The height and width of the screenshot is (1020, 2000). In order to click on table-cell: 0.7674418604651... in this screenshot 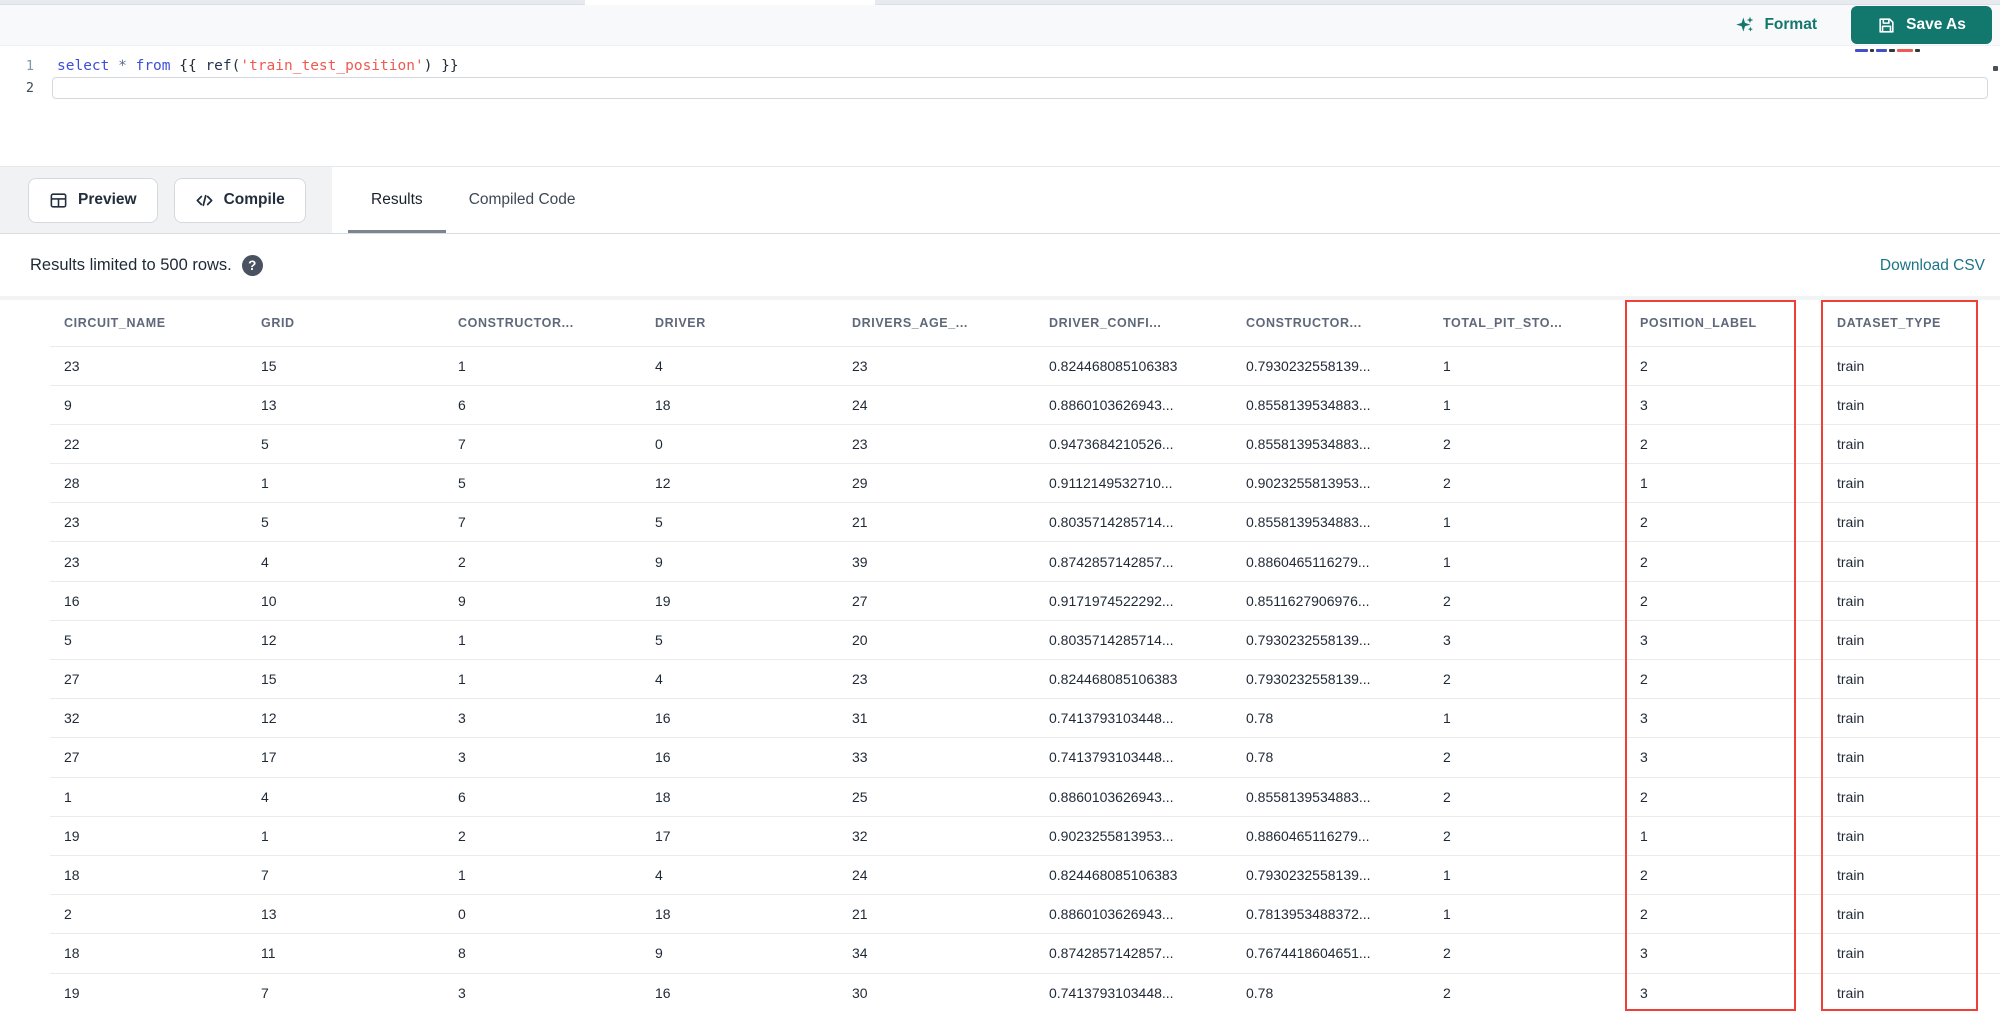, I will do `click(1330, 953)`.